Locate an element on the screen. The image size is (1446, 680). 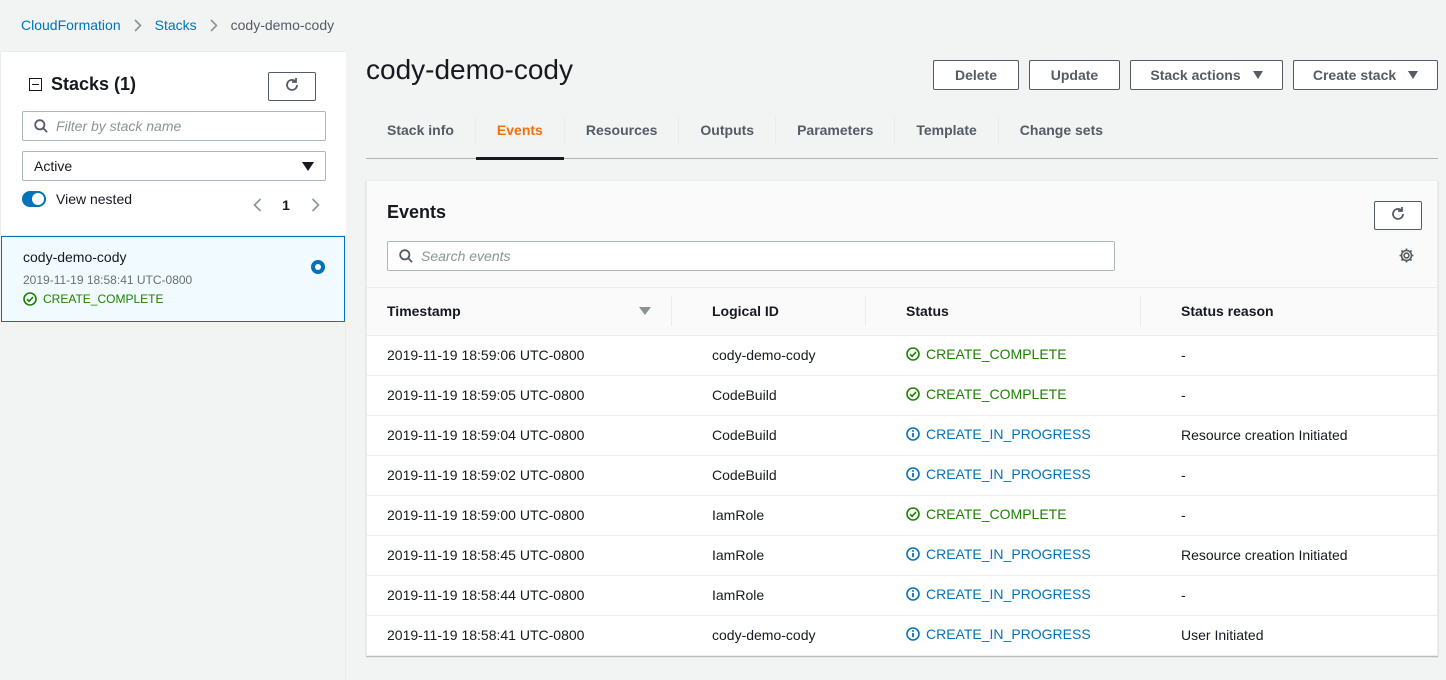
stack-actions-label: Stack actions is located at coordinates (1195, 75).